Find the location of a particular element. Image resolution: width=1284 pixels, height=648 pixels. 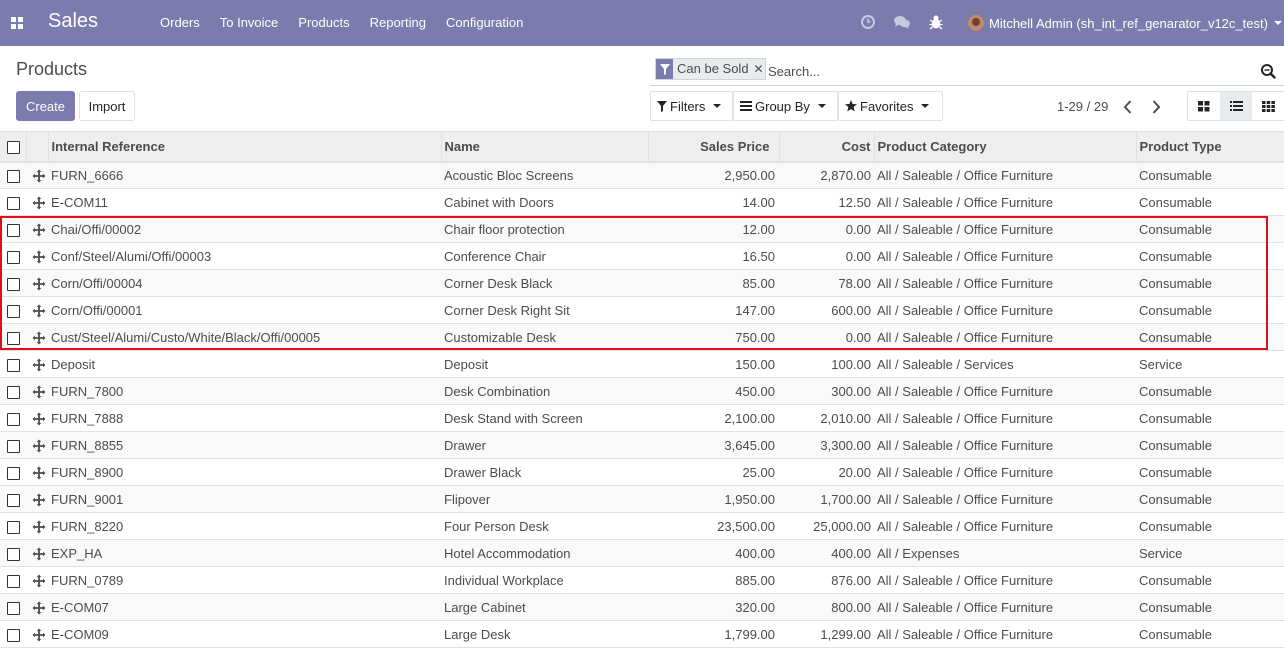

search-input is located at coordinates (1008, 71).